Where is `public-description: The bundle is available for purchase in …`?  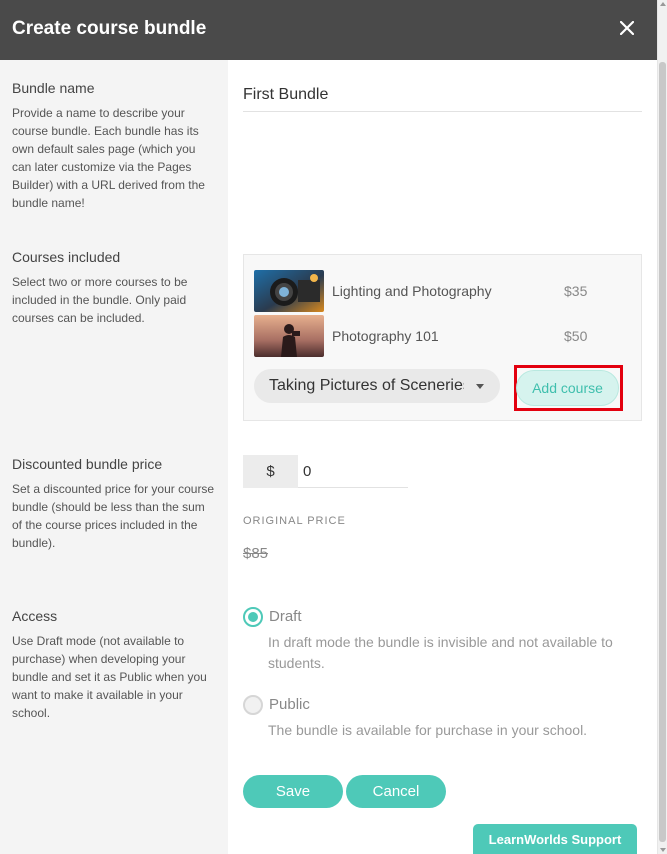 public-description: The bundle is available for purchase in … is located at coordinates (428, 730).